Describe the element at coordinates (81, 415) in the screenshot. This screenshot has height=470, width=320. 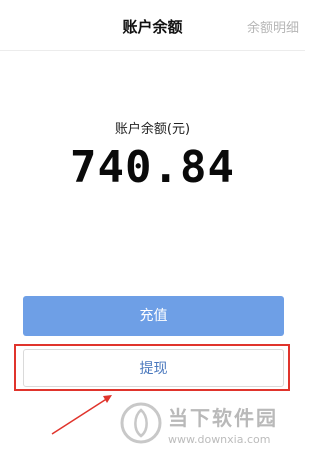
I see `annotation-arrow` at that location.